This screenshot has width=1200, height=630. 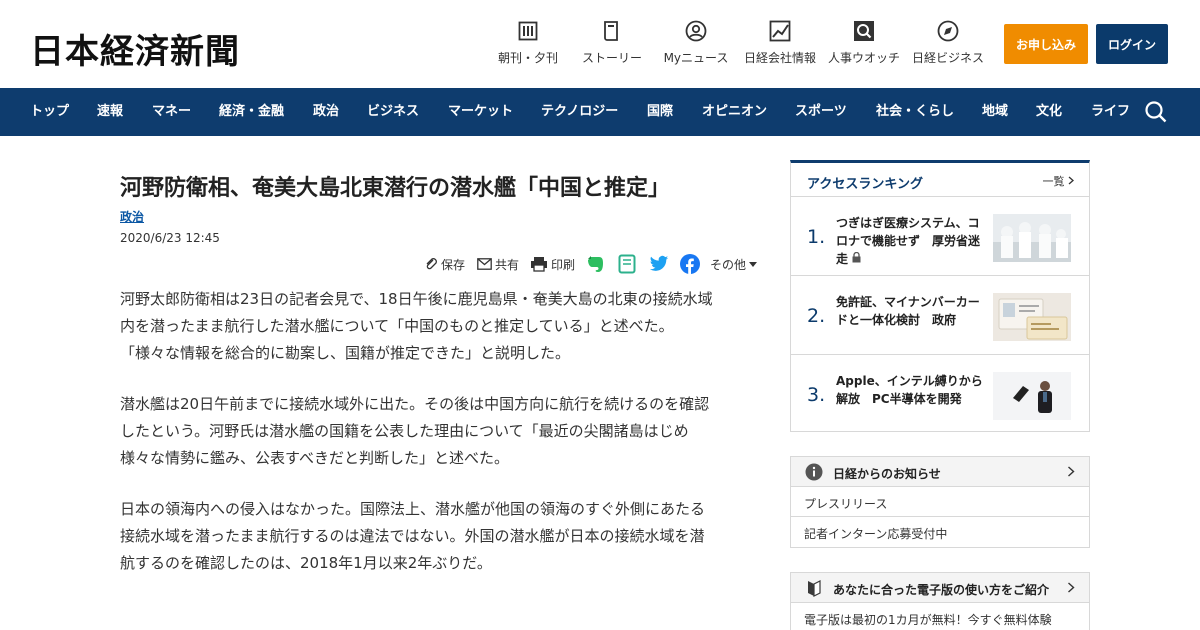 I want to click on save-button: 保存, so click(x=444, y=264).